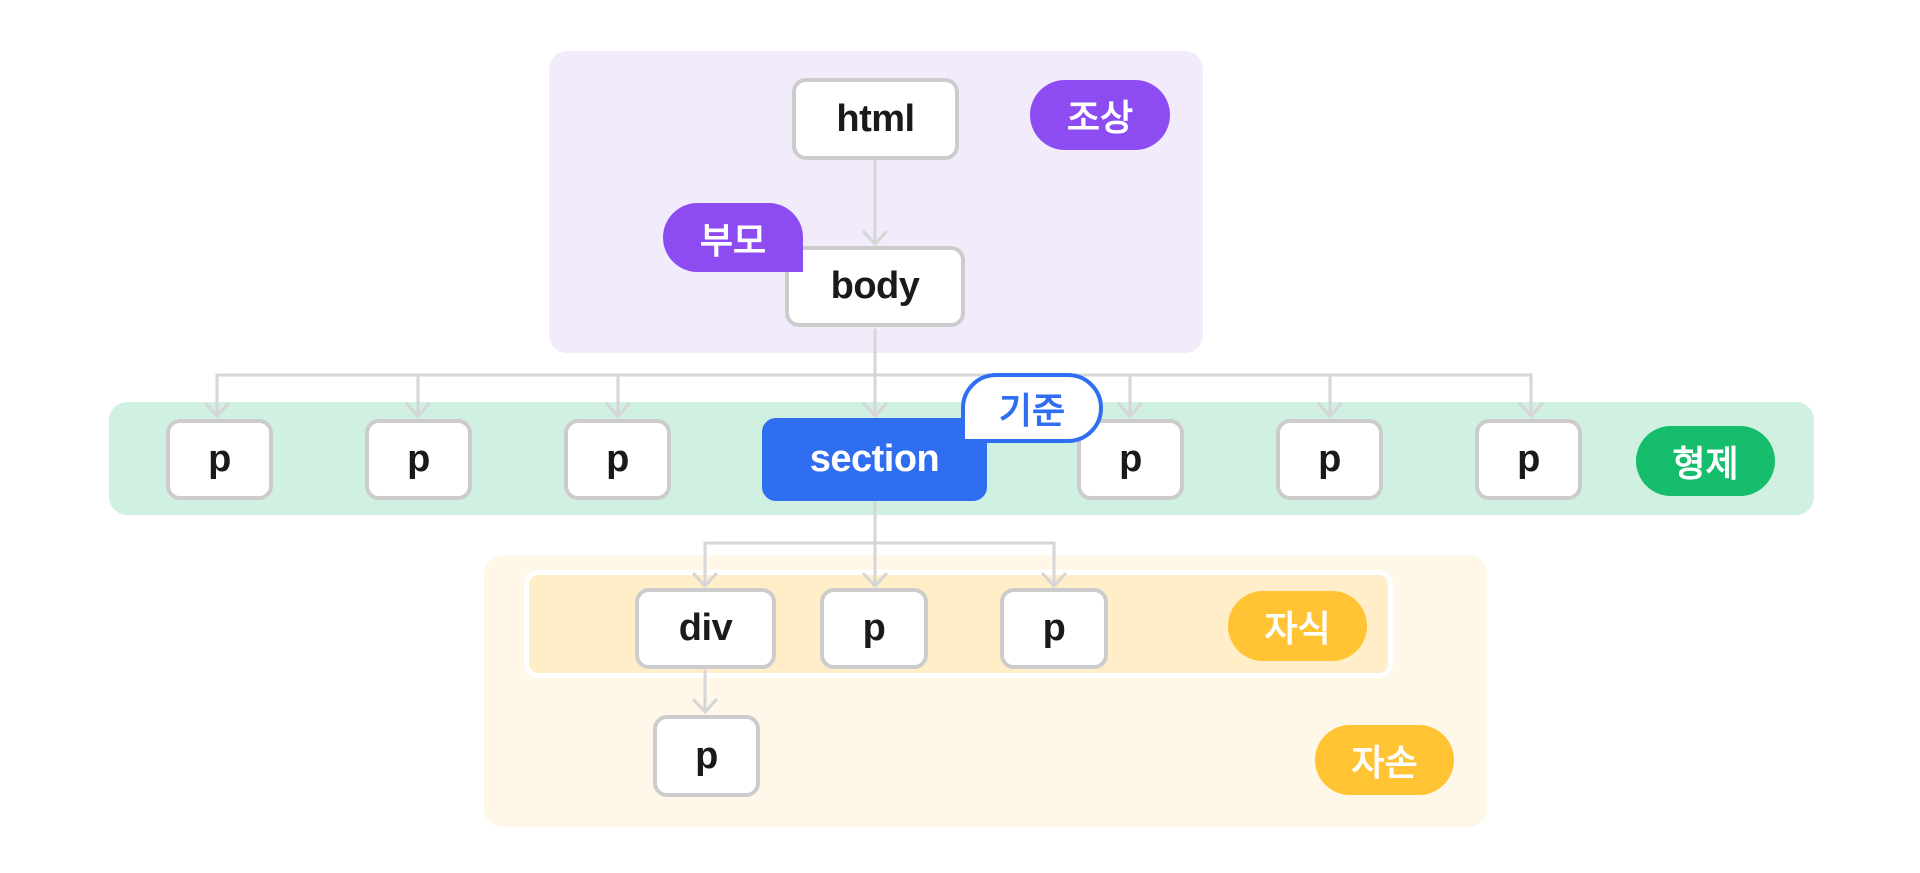 This screenshot has height=873, width=1920. What do you see at coordinates (1384, 760) in the screenshot?
I see `descendant-badge: 자손` at bounding box center [1384, 760].